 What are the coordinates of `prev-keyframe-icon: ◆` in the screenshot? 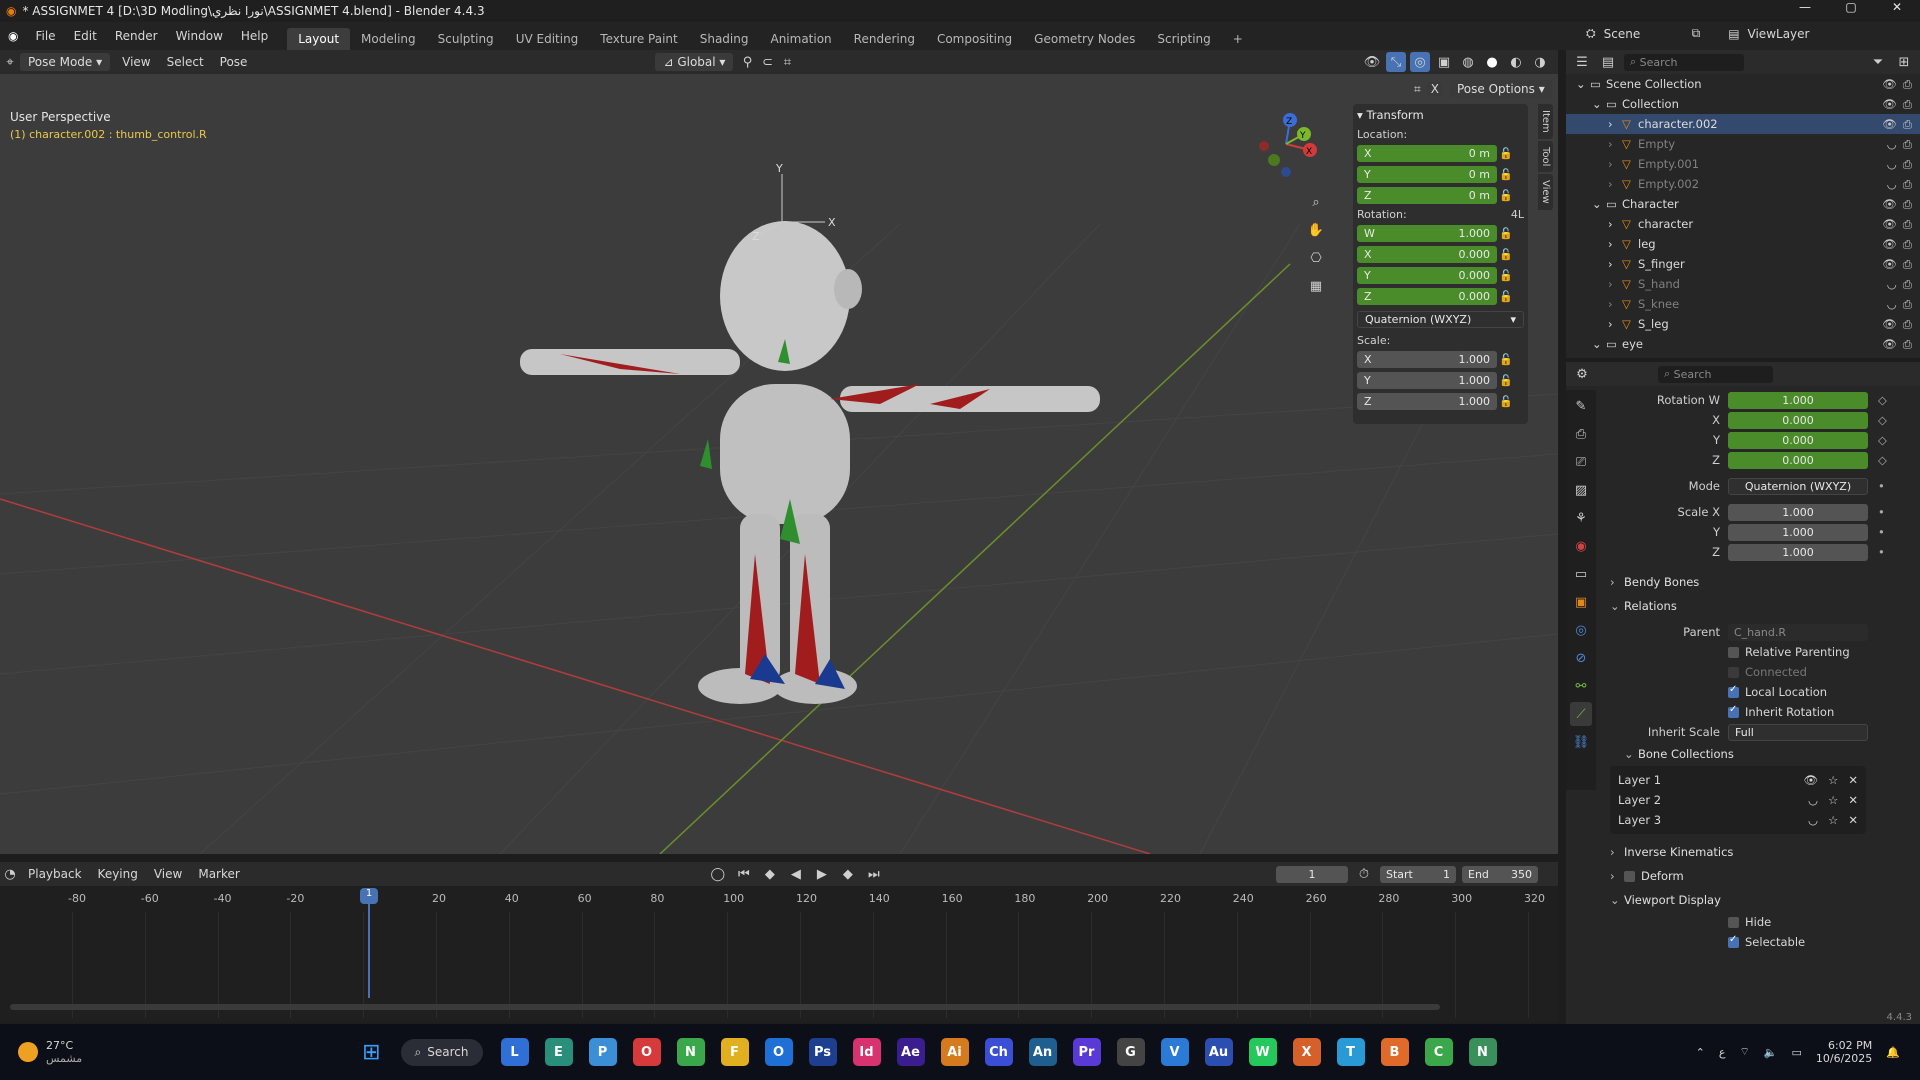 It's located at (770, 874).